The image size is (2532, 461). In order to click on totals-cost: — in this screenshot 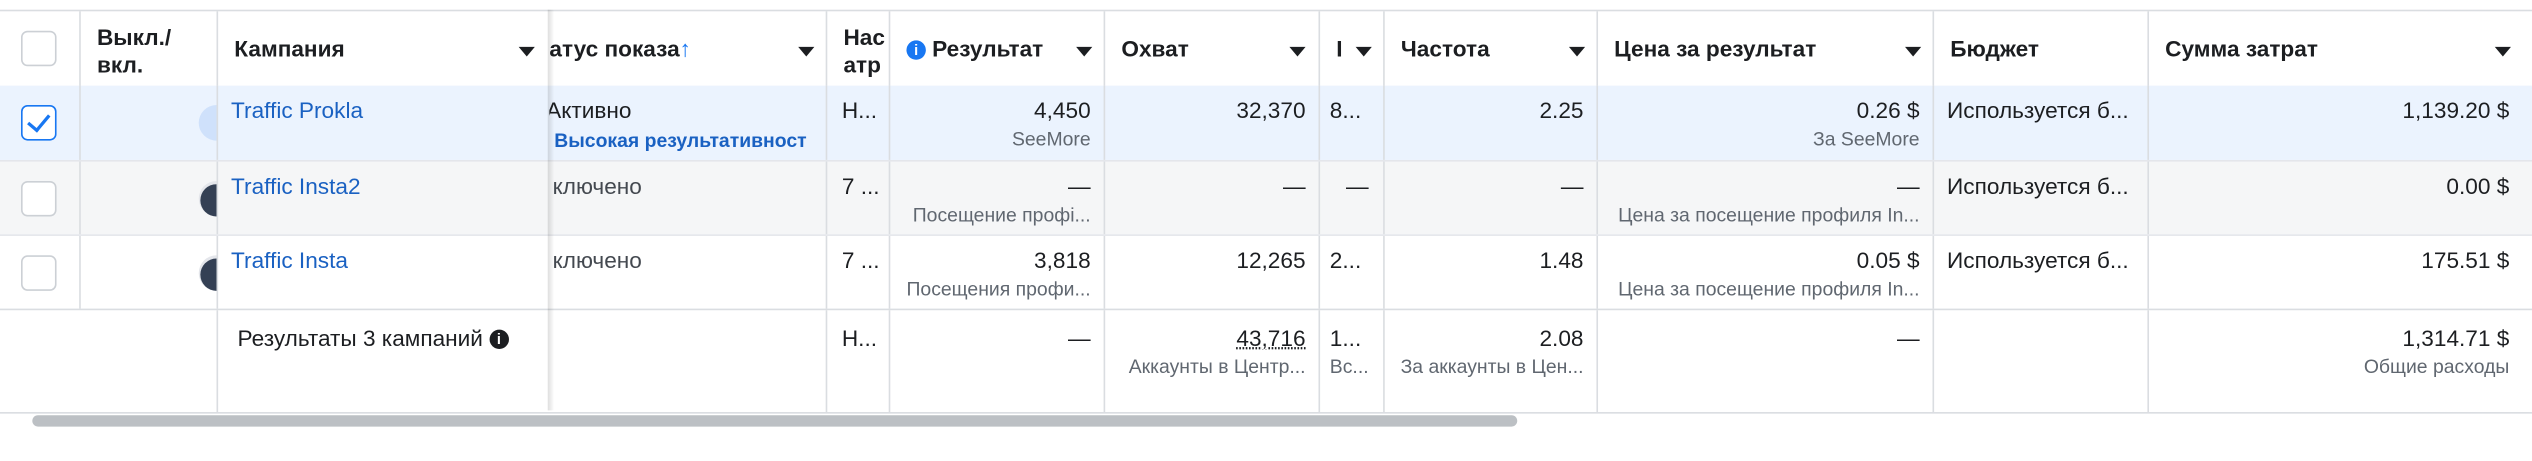, I will do `click(1908, 338)`.